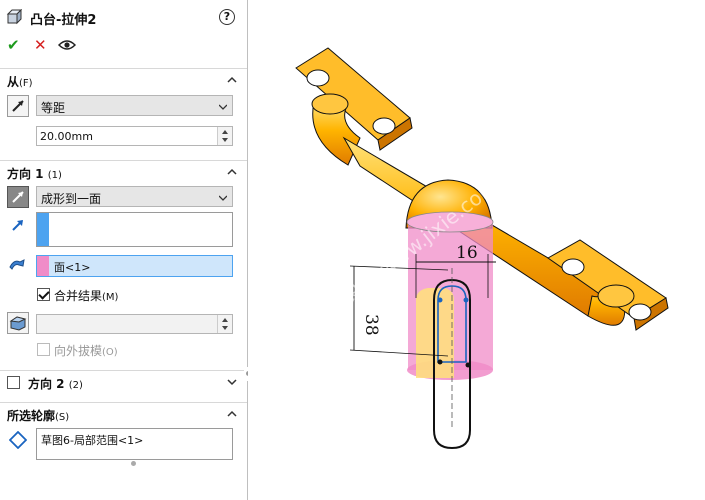 This screenshot has width=705, height=500. What do you see at coordinates (224, 136) in the screenshot?
I see `offset-spinner` at bounding box center [224, 136].